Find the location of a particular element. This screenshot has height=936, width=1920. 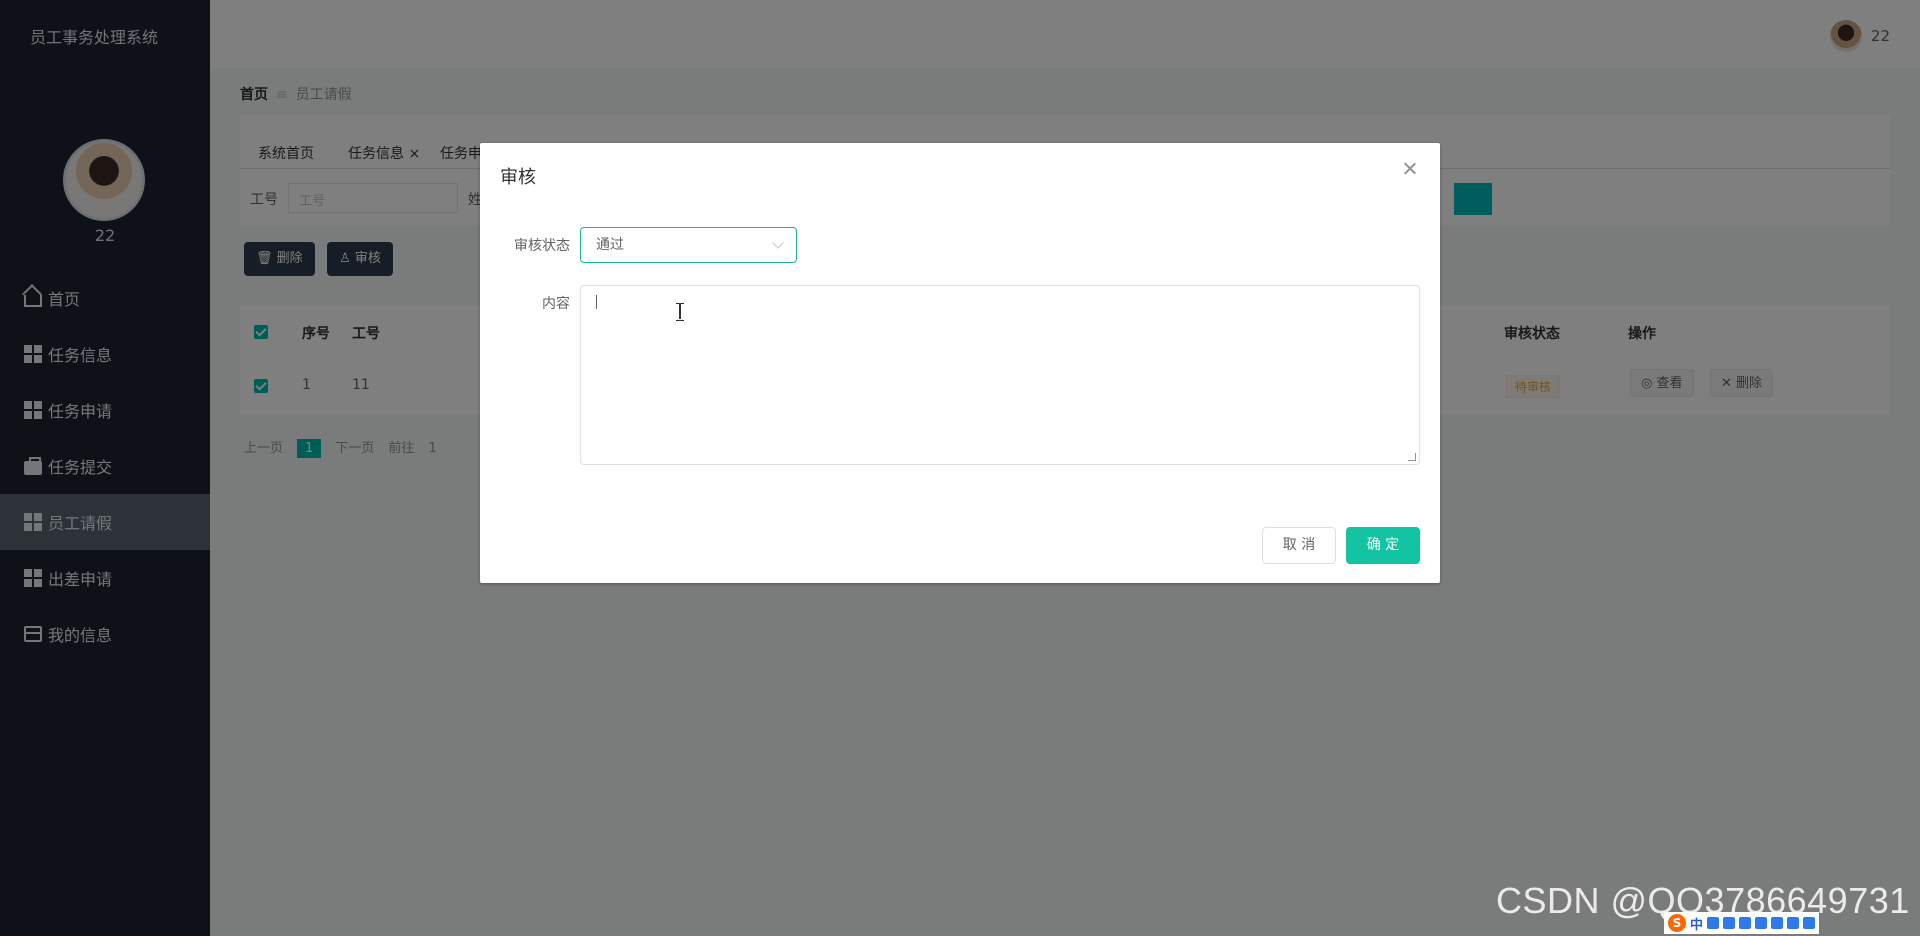

text-caret is located at coordinates (596, 302).